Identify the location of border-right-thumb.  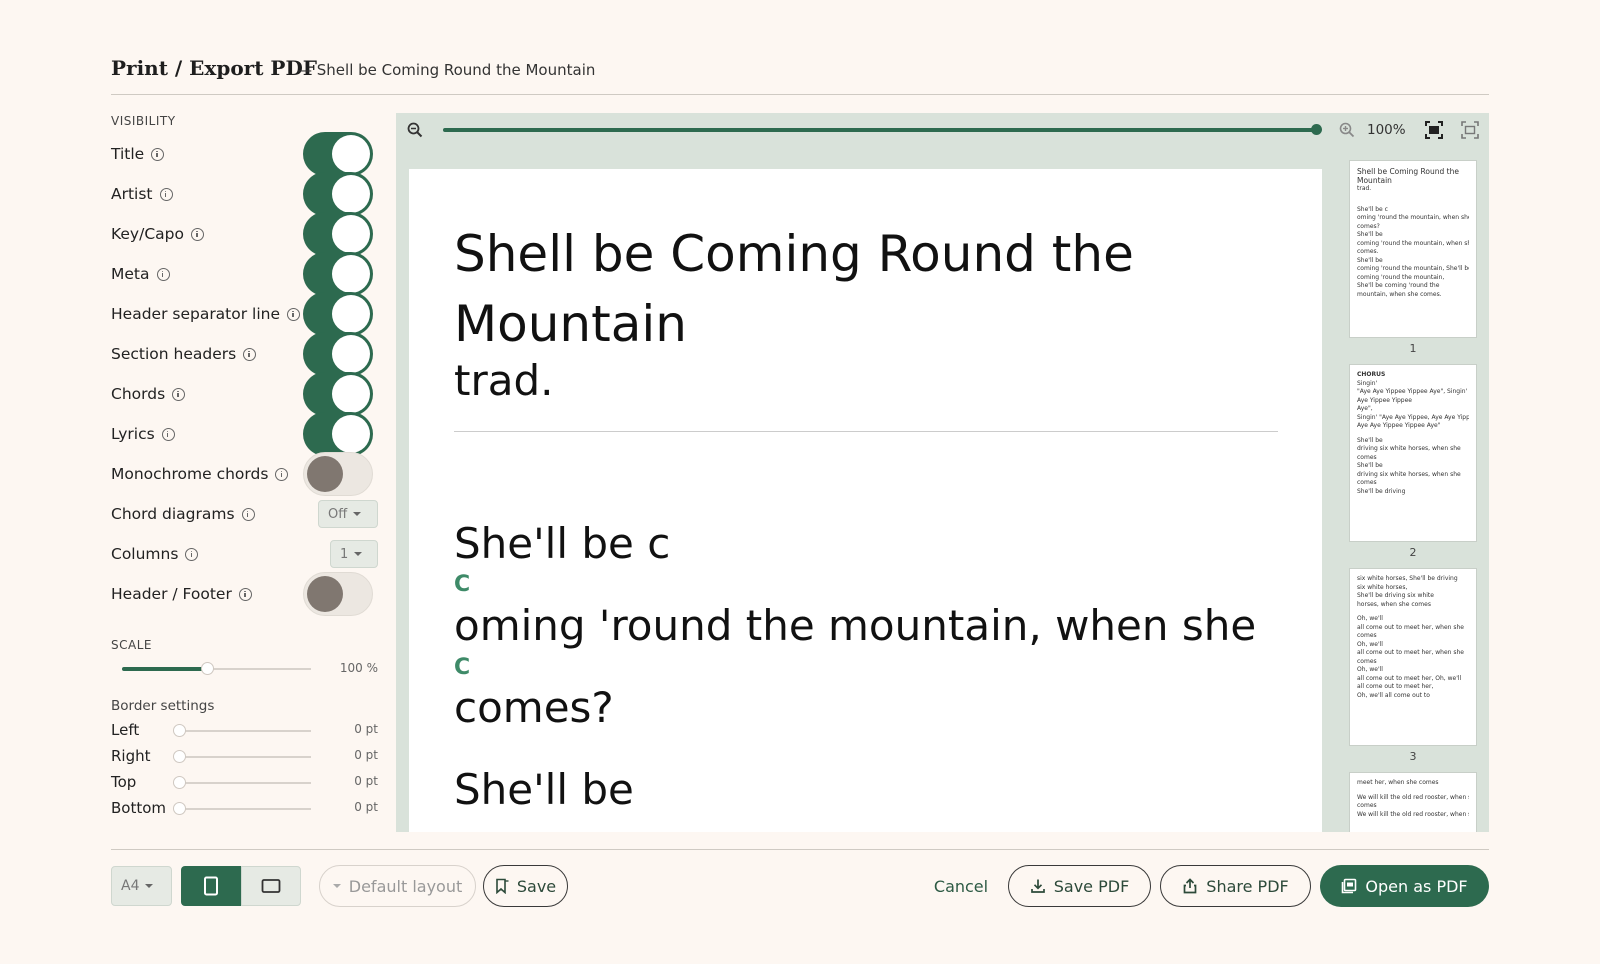
(179, 756).